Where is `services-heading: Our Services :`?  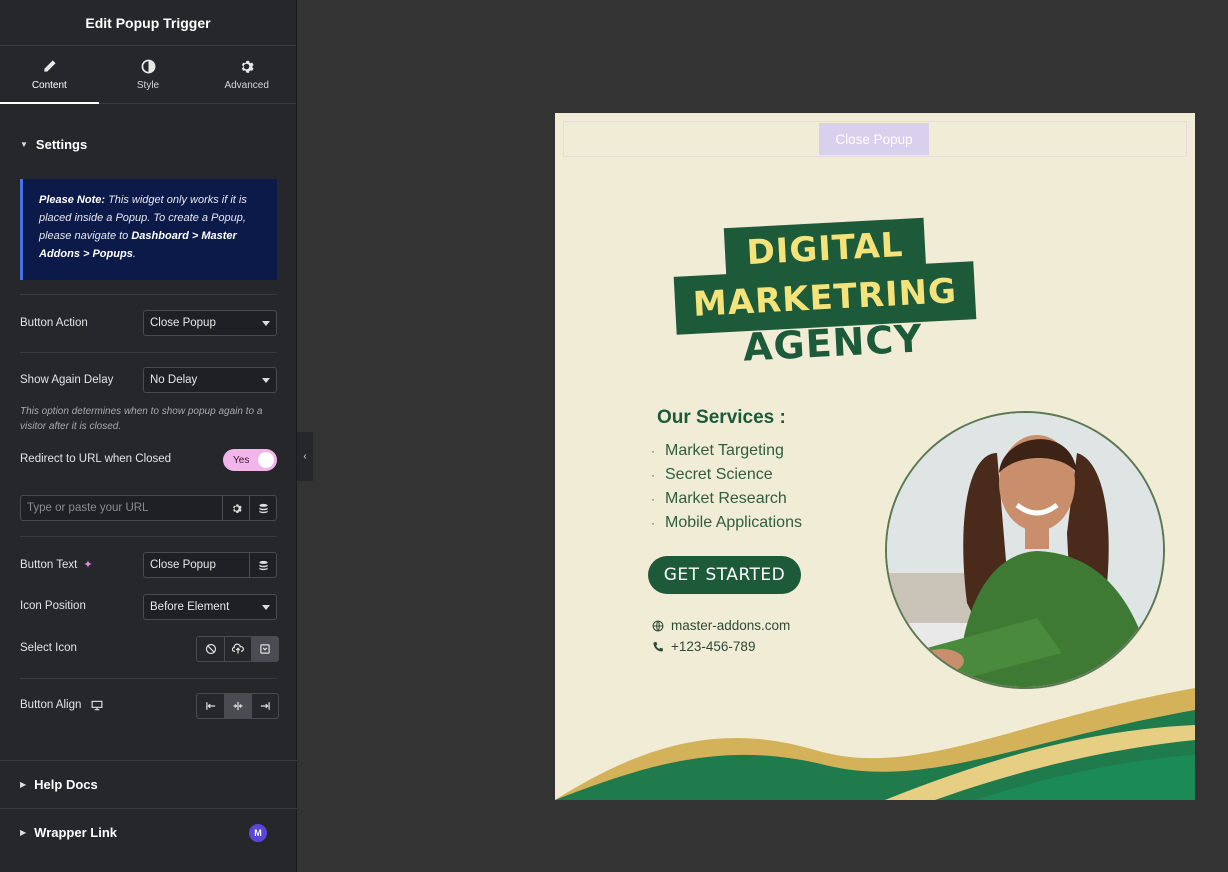
services-heading: Our Services : is located at coordinates (721, 417).